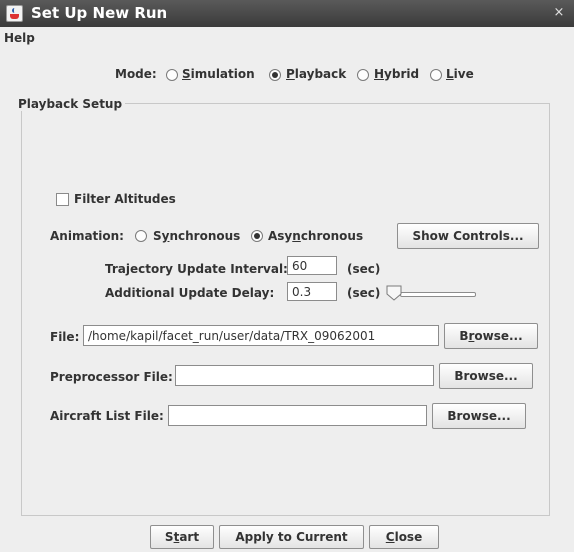 The image size is (574, 552). I want to click on mode-option-live: Live, so click(460, 74).